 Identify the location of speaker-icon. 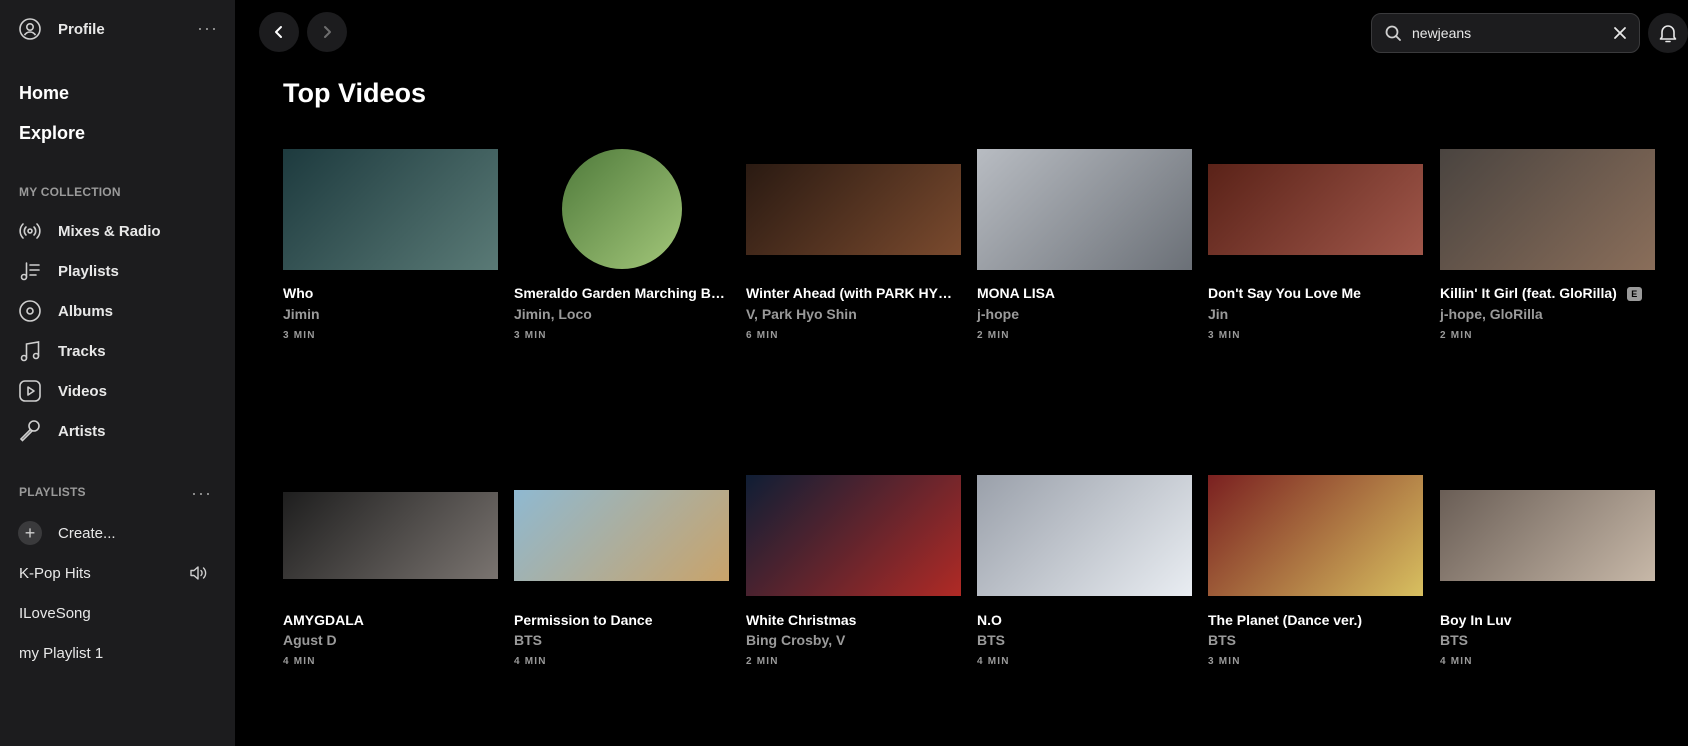
(199, 573).